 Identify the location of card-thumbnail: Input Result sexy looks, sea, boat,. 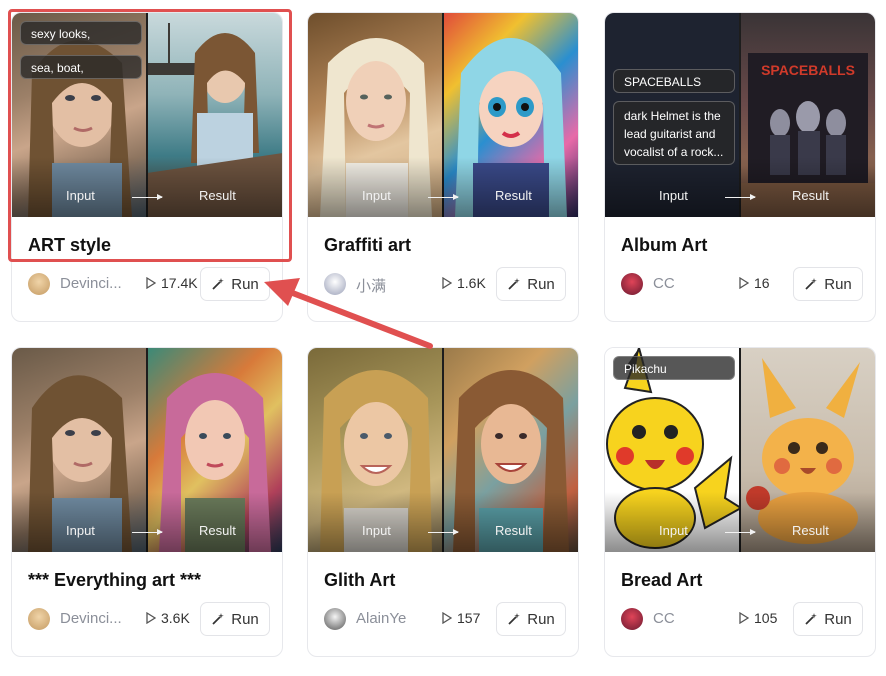
(147, 115).